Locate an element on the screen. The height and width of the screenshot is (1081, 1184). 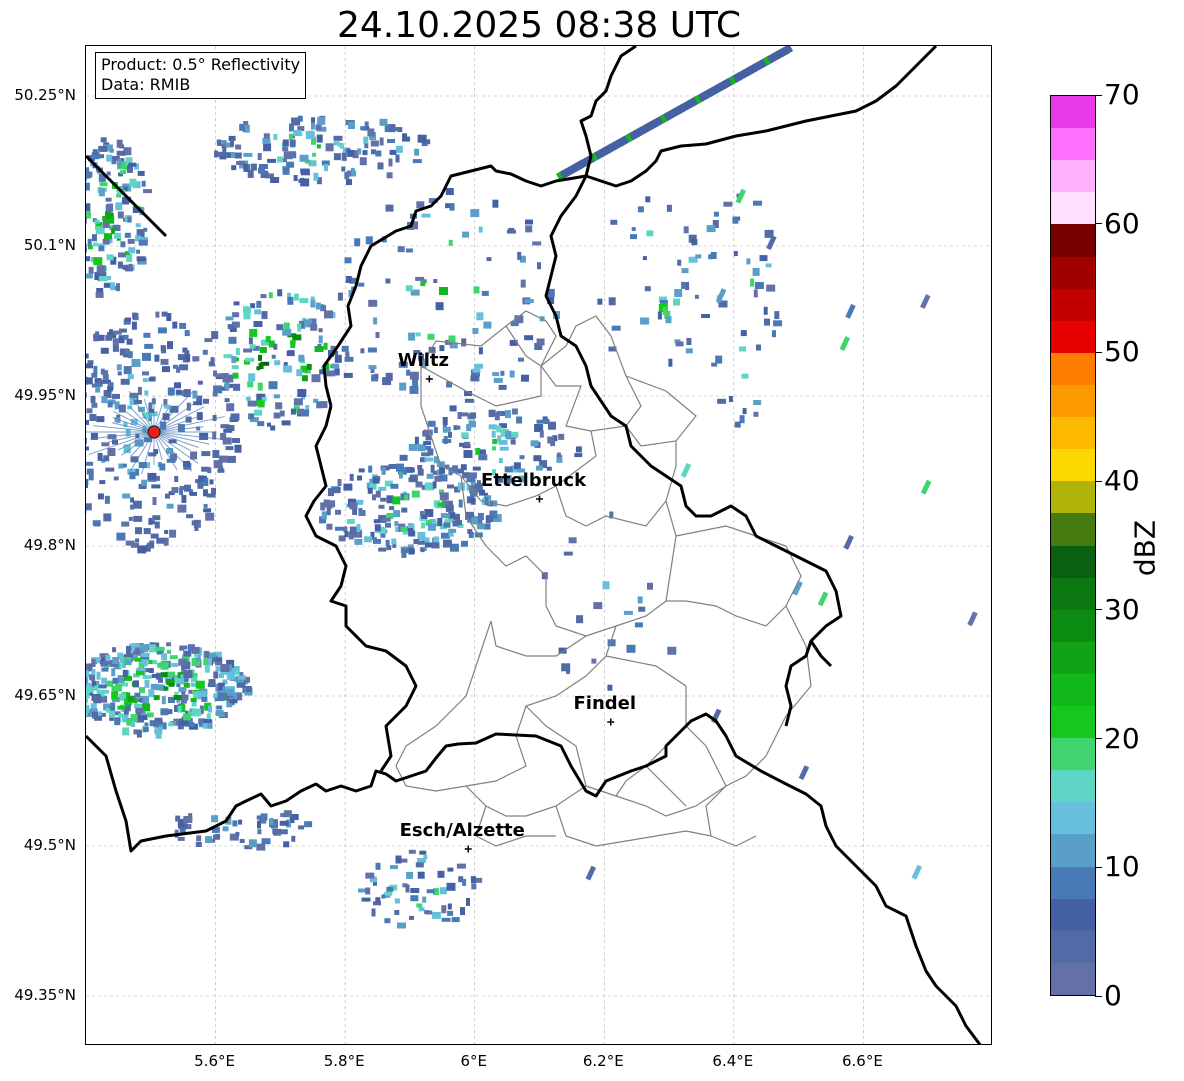
colorbar-tick-label: 40 is located at coordinates (1122, 481).